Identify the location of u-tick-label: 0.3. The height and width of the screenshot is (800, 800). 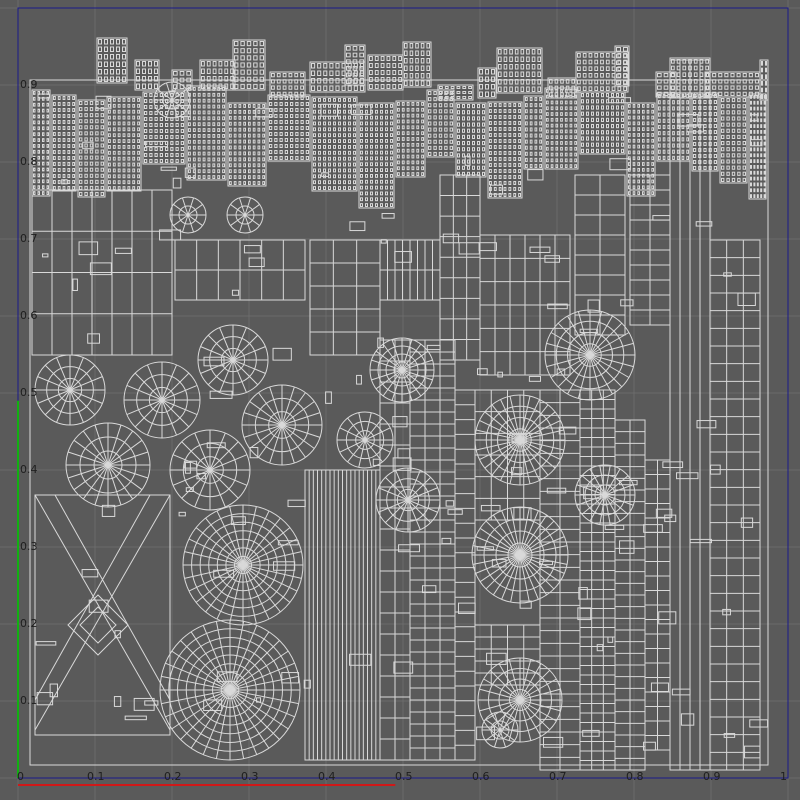
(250, 776).